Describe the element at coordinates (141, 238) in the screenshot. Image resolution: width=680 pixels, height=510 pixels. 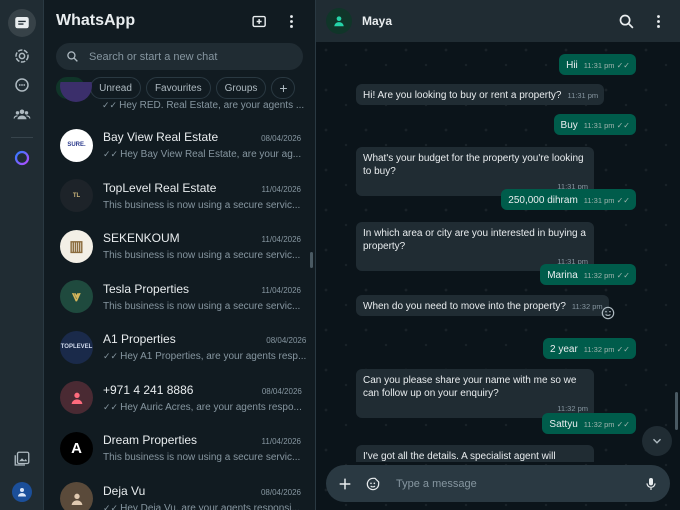
I see `chat-name: SEKENKOUM` at that location.